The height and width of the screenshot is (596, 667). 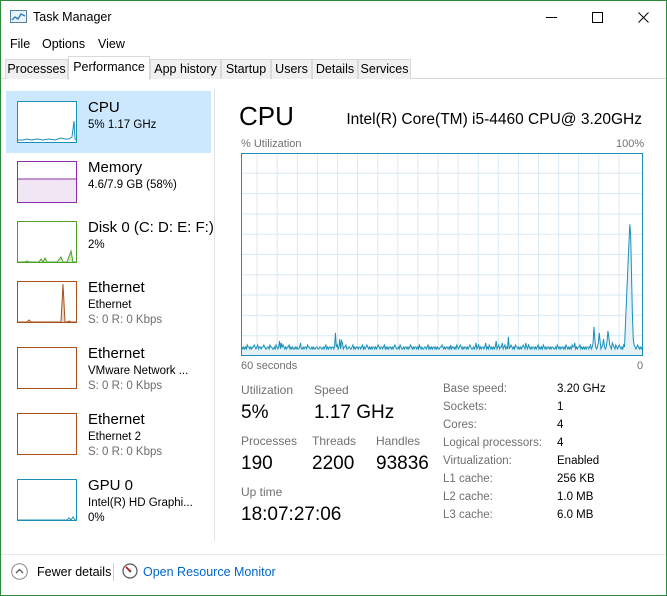 I want to click on processes-label: Processes, so click(x=269, y=441).